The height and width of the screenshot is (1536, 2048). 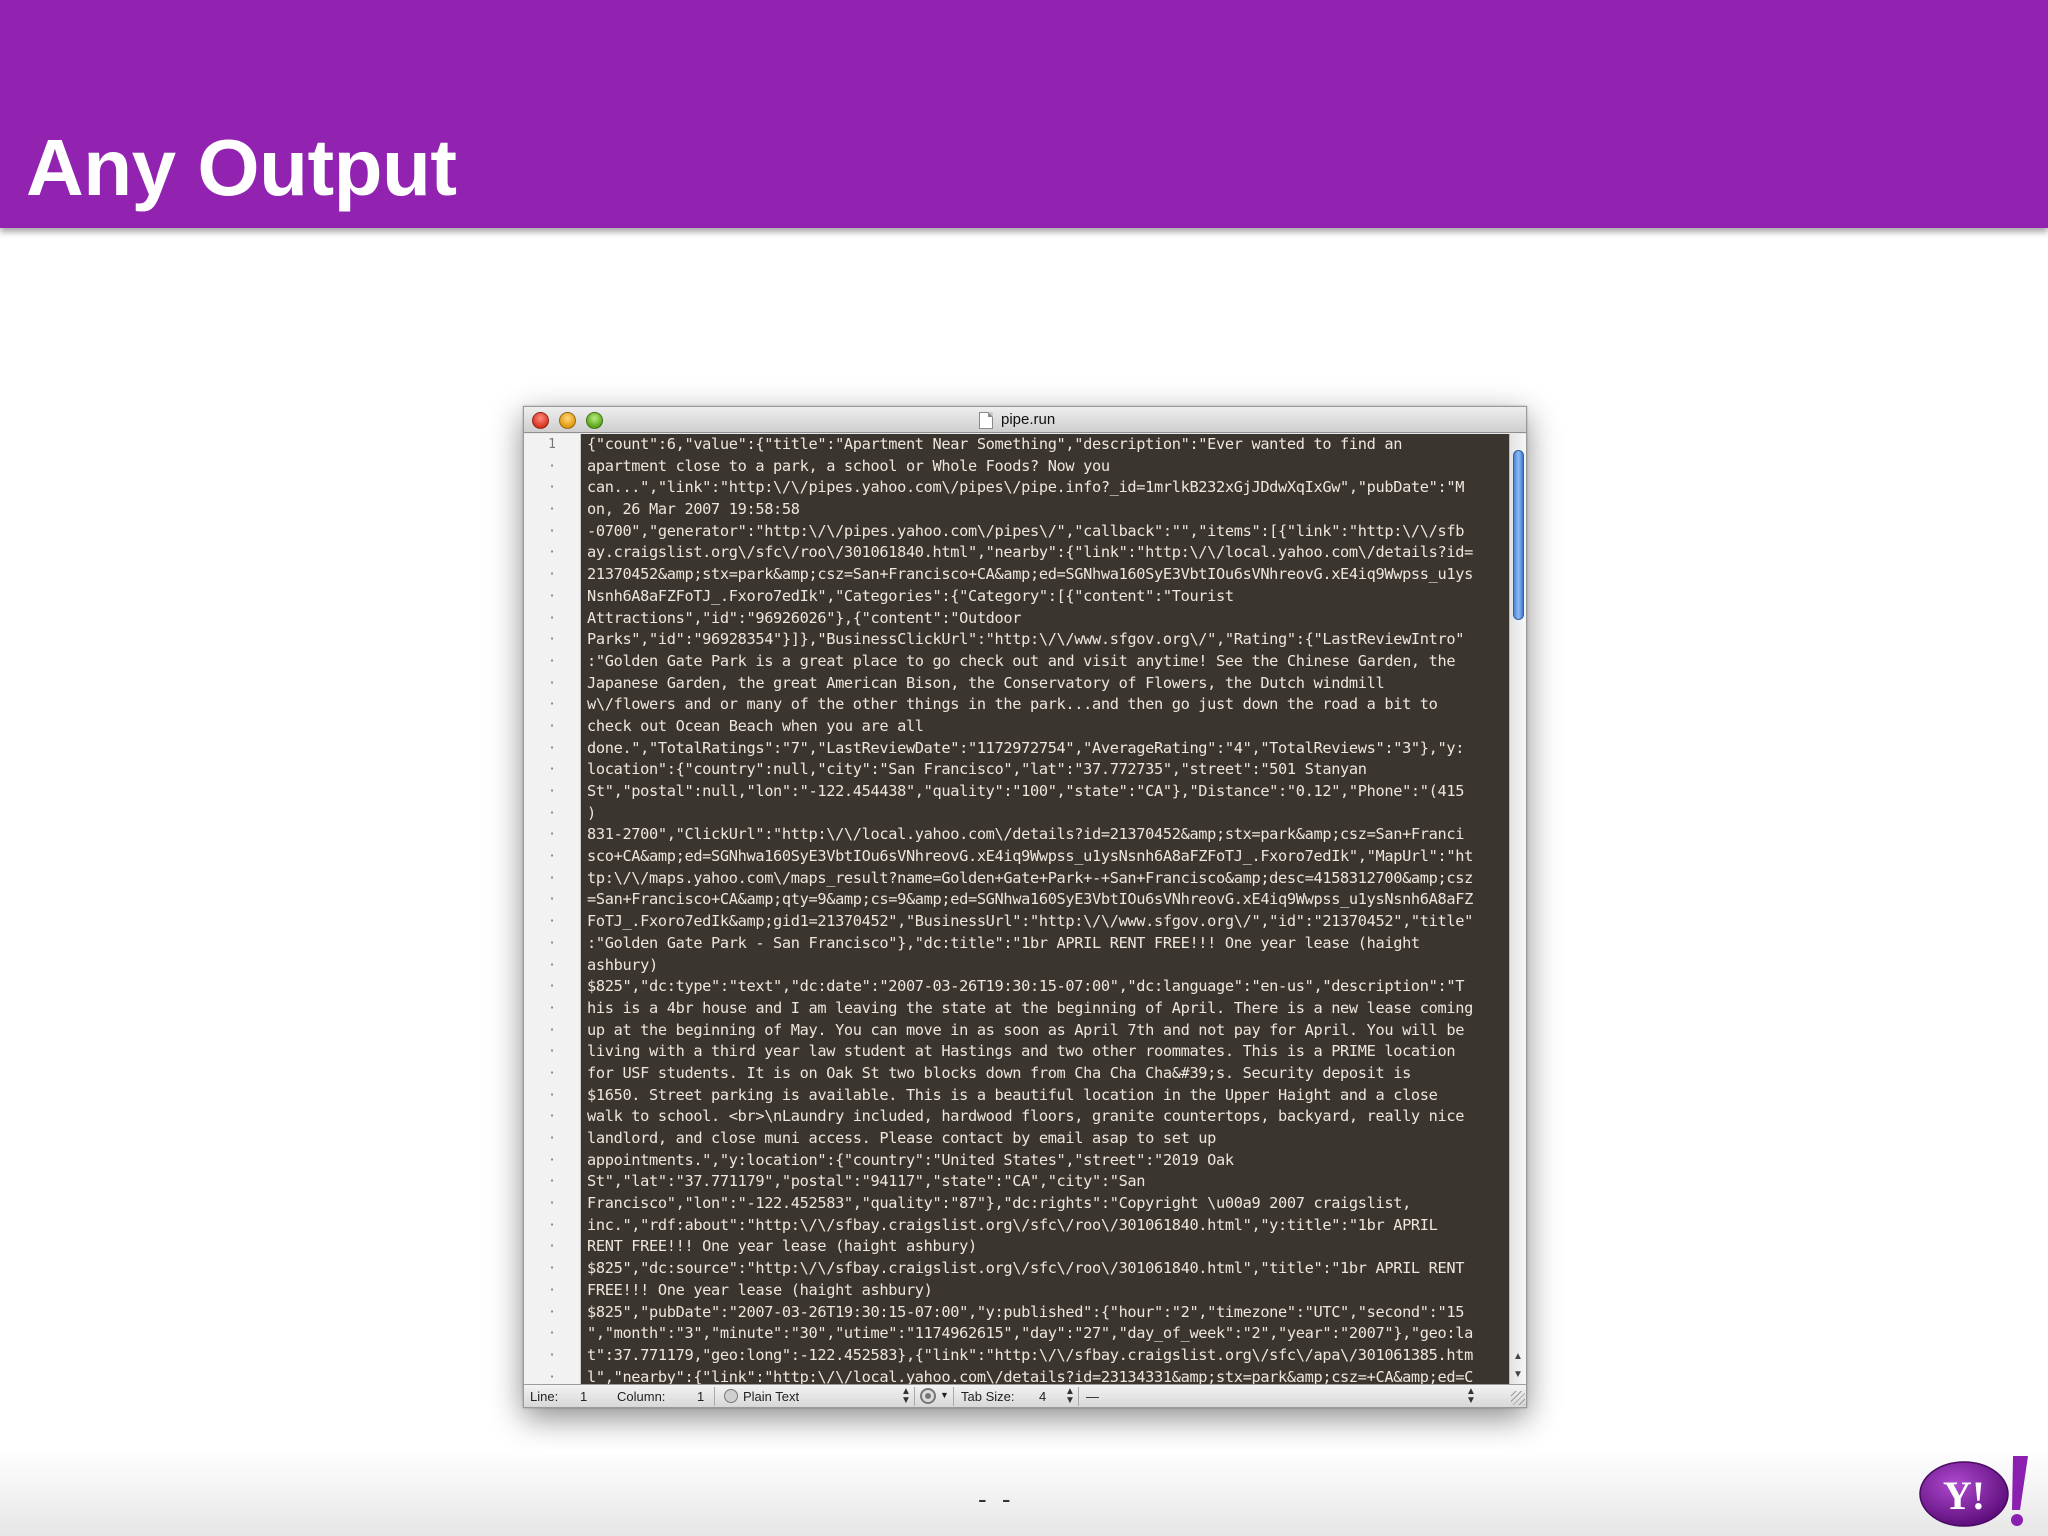 What do you see at coordinates (1028, 419) in the screenshot?
I see `window-title: pipe.run` at bounding box center [1028, 419].